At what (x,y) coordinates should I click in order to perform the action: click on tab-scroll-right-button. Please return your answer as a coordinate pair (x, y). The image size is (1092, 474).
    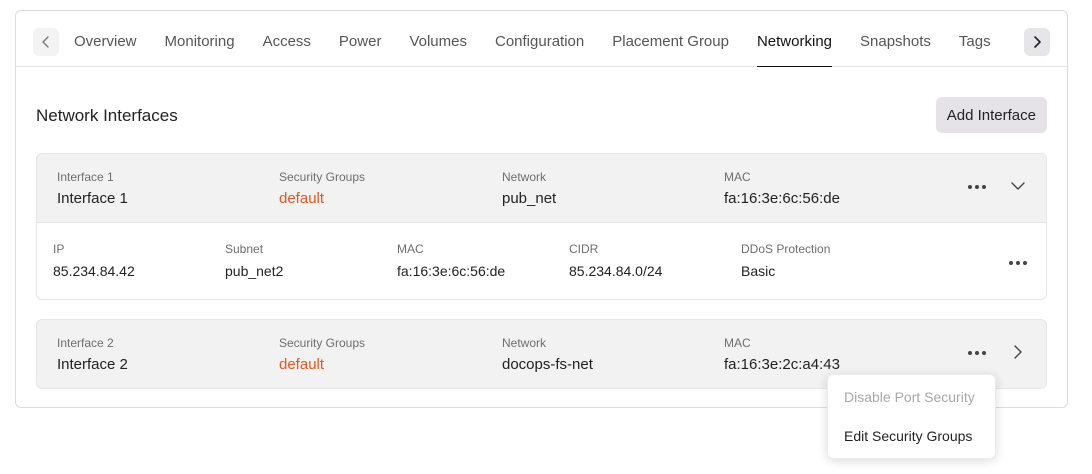
    Looking at the image, I should click on (1037, 42).